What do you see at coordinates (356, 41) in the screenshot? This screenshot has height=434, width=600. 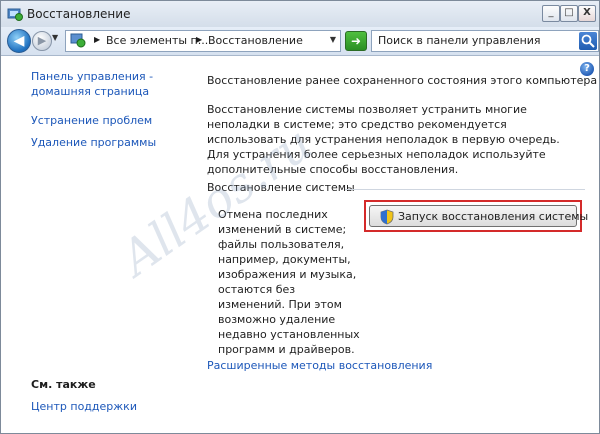 I see `refresh-icon: ➜` at bounding box center [356, 41].